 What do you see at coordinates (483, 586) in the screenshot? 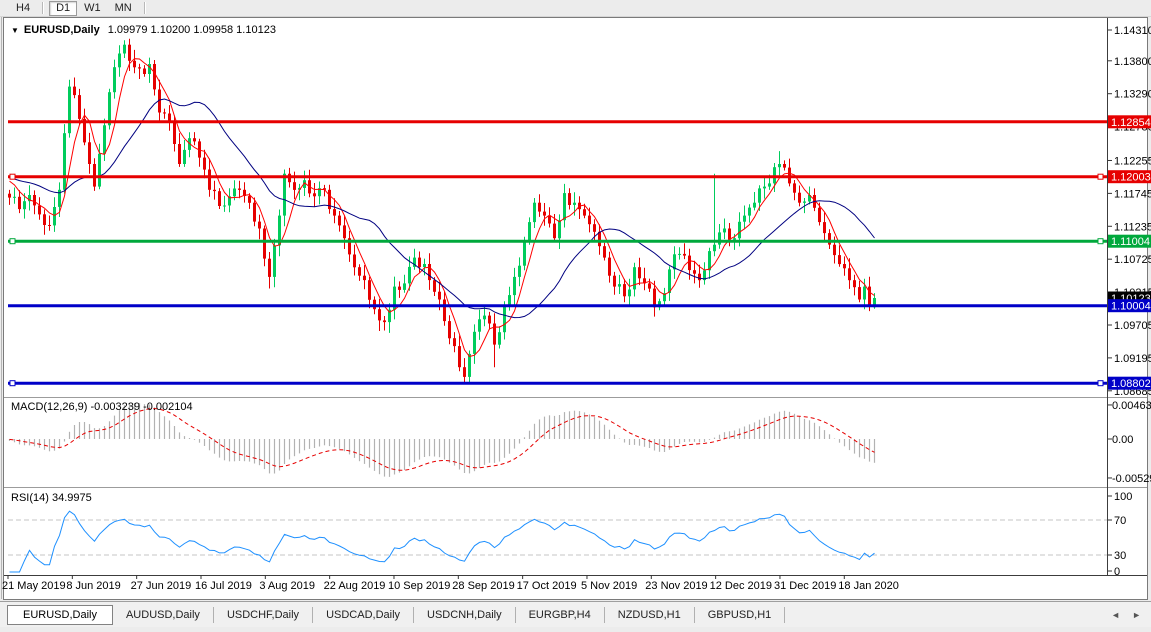
I see `svg-text: 28 Sep 2019` at bounding box center [483, 586].